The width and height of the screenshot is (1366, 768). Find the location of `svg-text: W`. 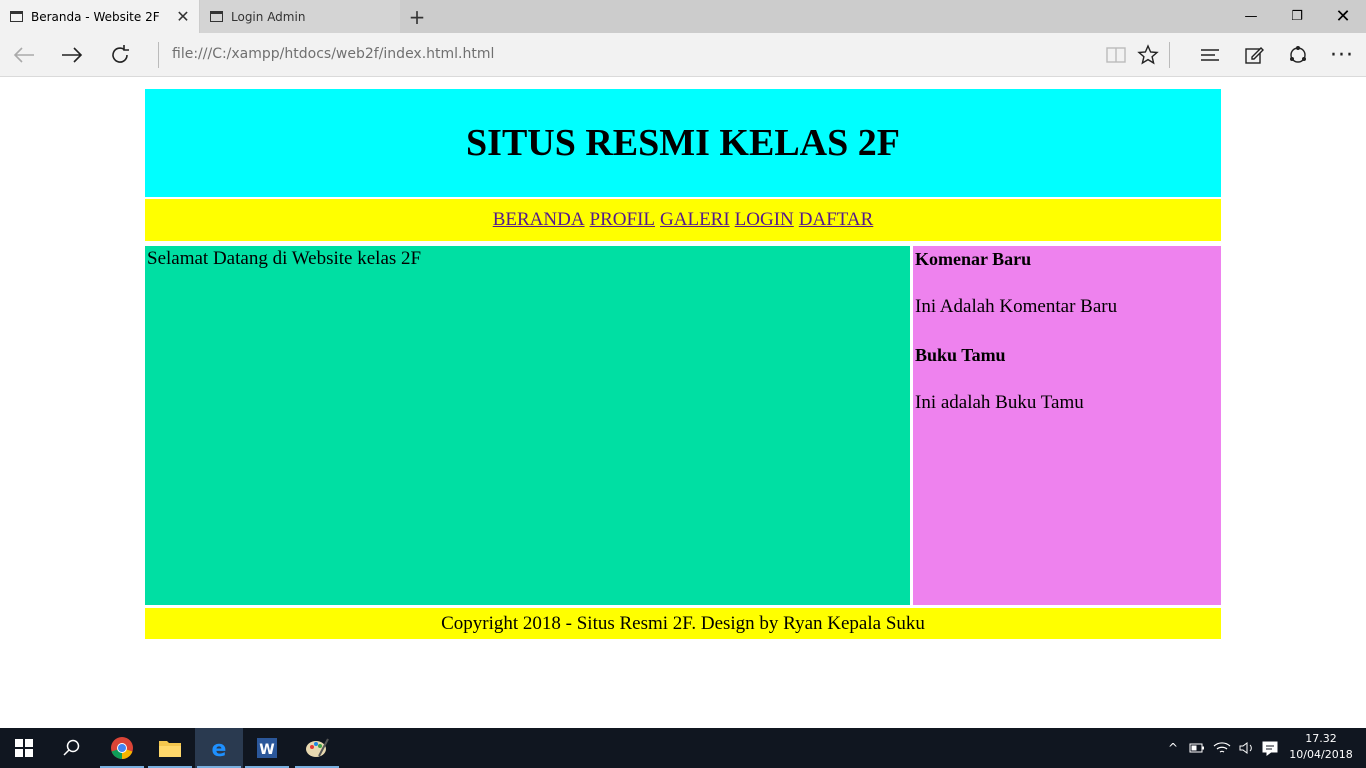

svg-text: W is located at coordinates (266, 750).